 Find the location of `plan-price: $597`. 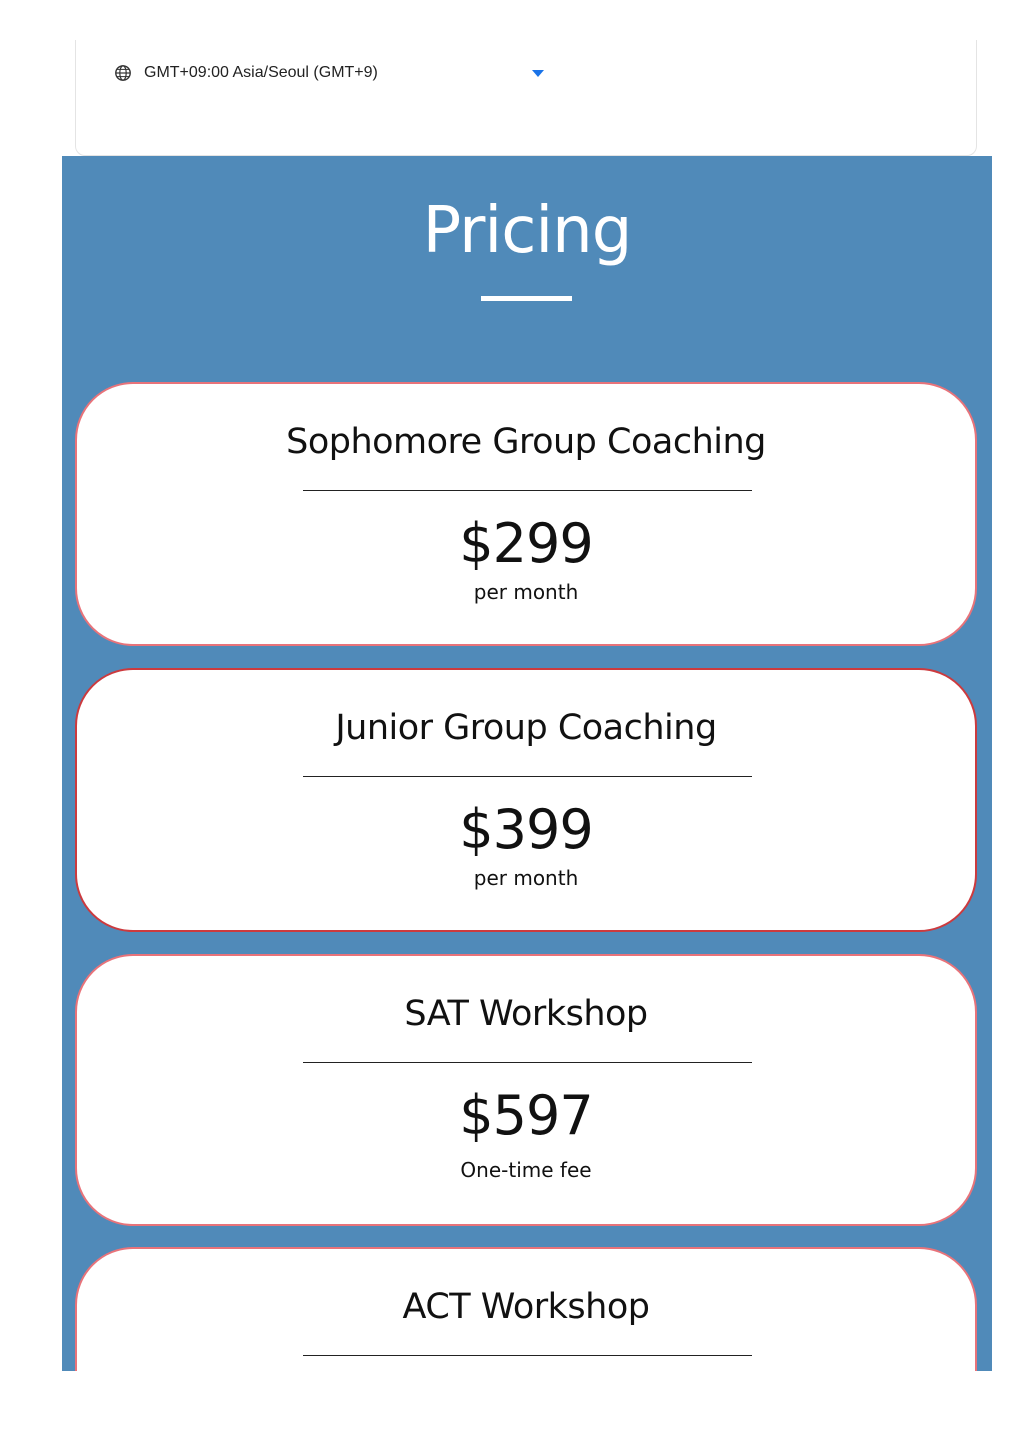

plan-price: $597 is located at coordinates (526, 1115).